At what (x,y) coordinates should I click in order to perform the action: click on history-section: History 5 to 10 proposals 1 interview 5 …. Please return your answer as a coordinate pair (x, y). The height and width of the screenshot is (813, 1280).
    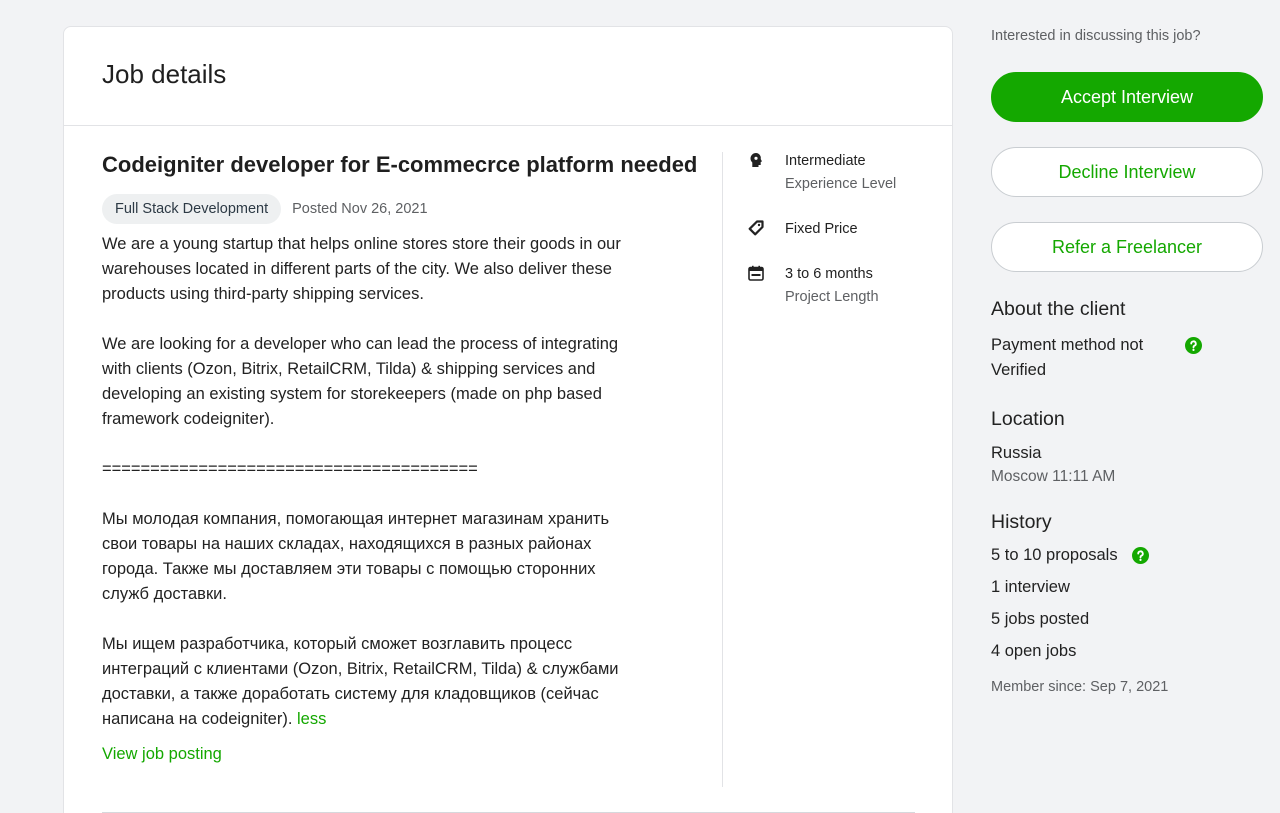
    Looking at the image, I should click on (1127, 603).